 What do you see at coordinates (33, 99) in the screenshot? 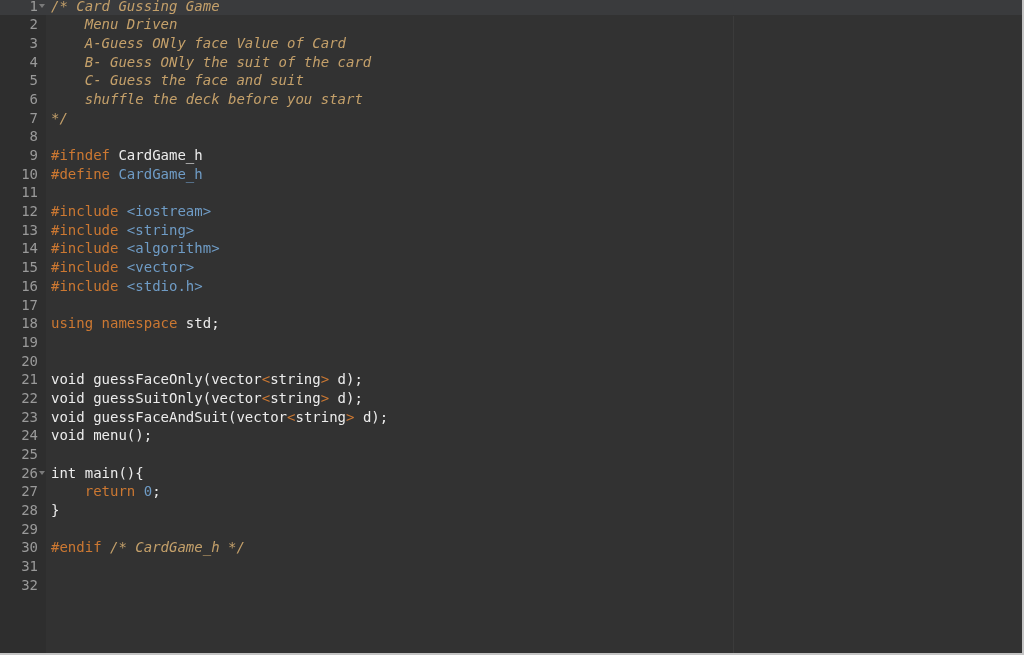
I see `line-number: 6` at bounding box center [33, 99].